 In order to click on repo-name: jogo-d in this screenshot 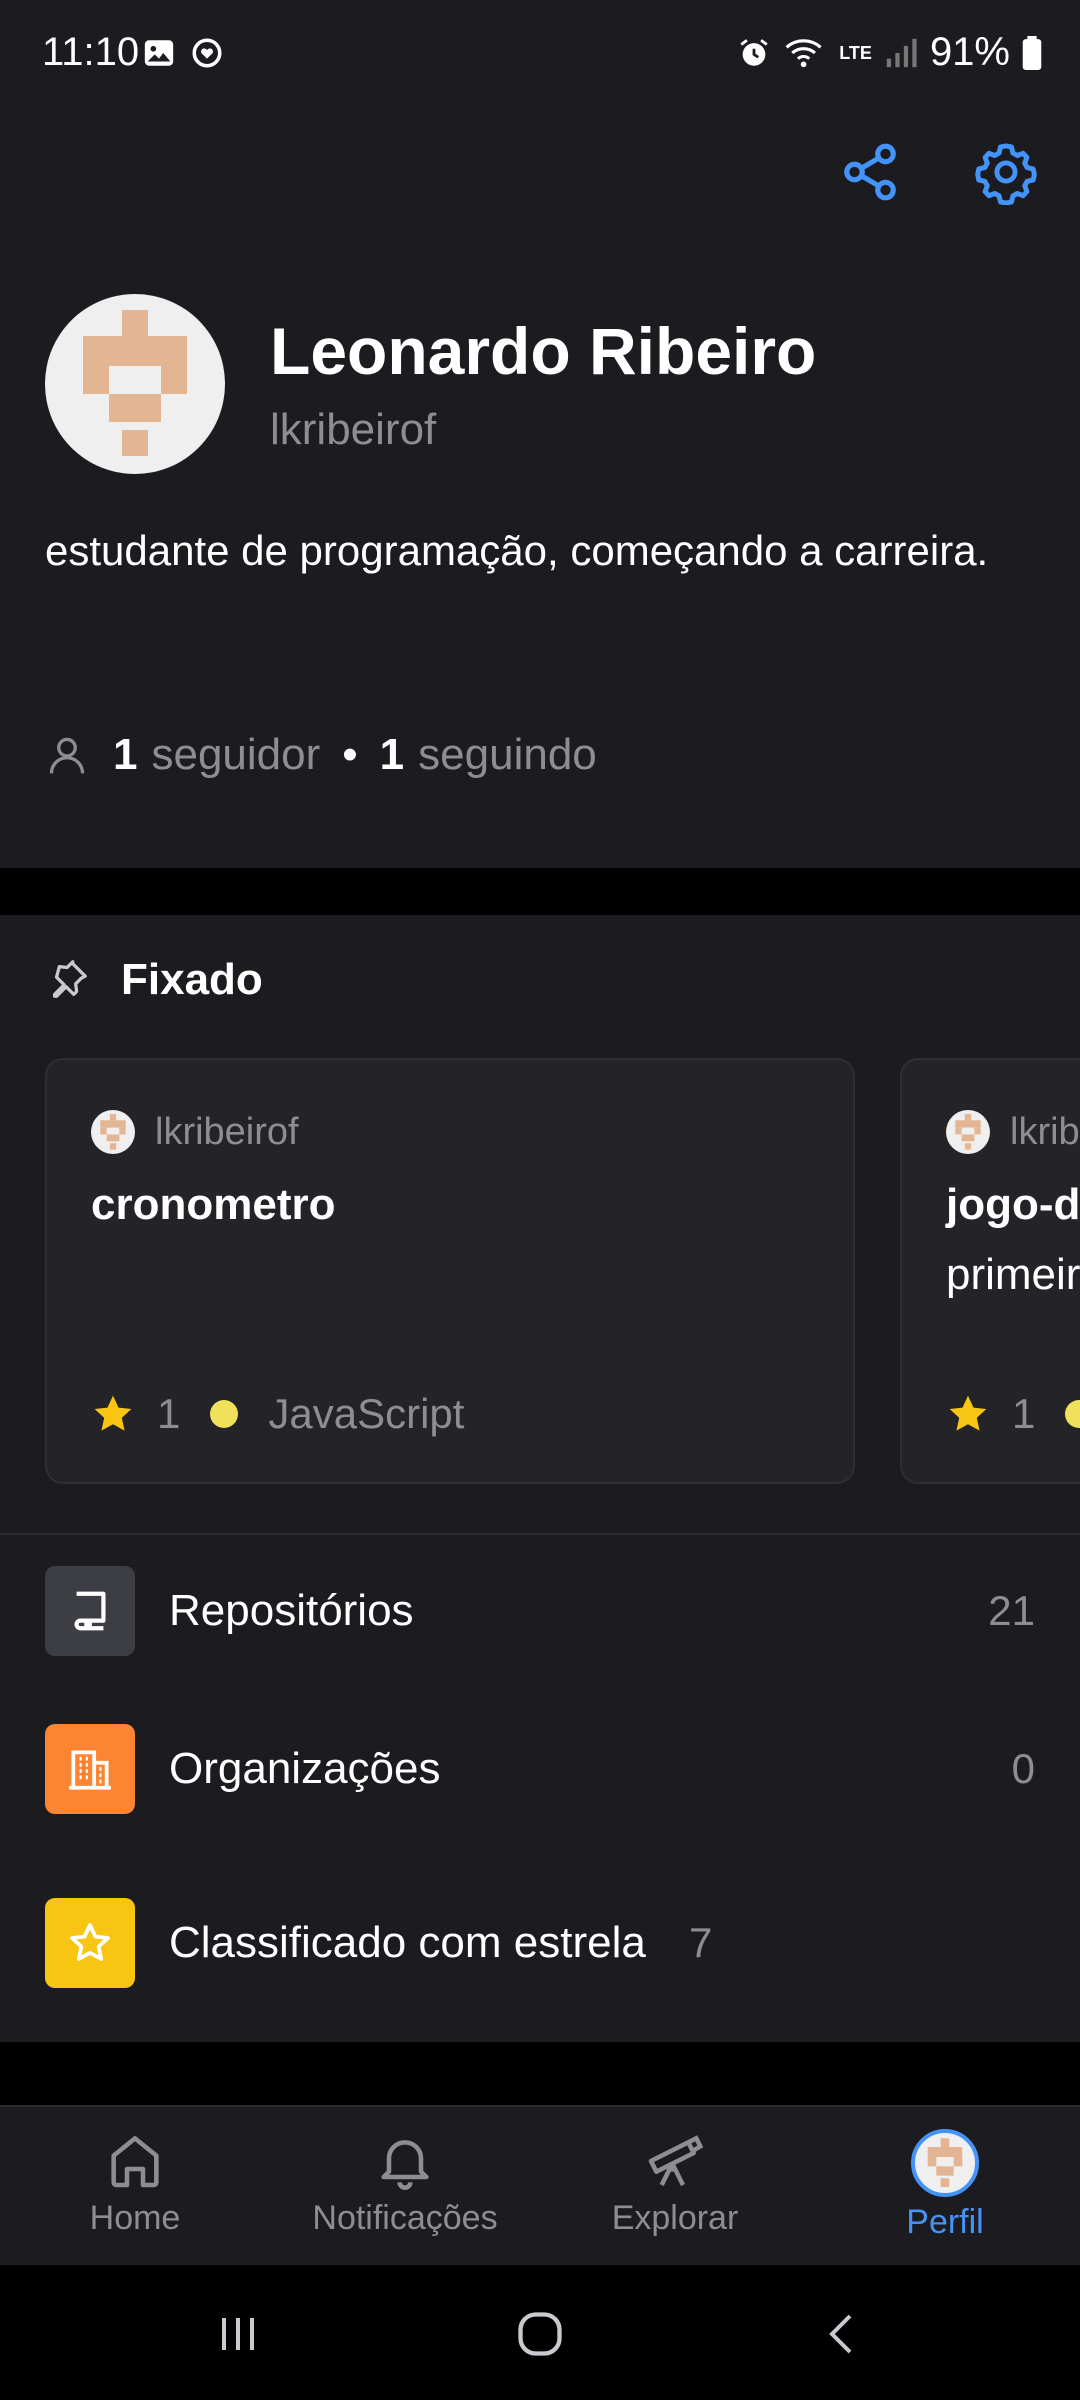, I will do `click(1013, 1204)`.